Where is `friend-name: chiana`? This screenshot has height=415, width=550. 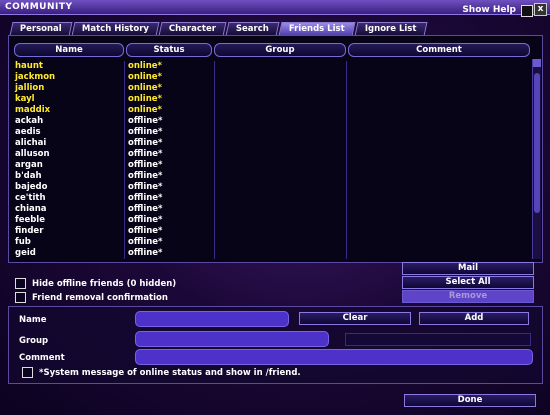 friend-name: chiana is located at coordinates (31, 209).